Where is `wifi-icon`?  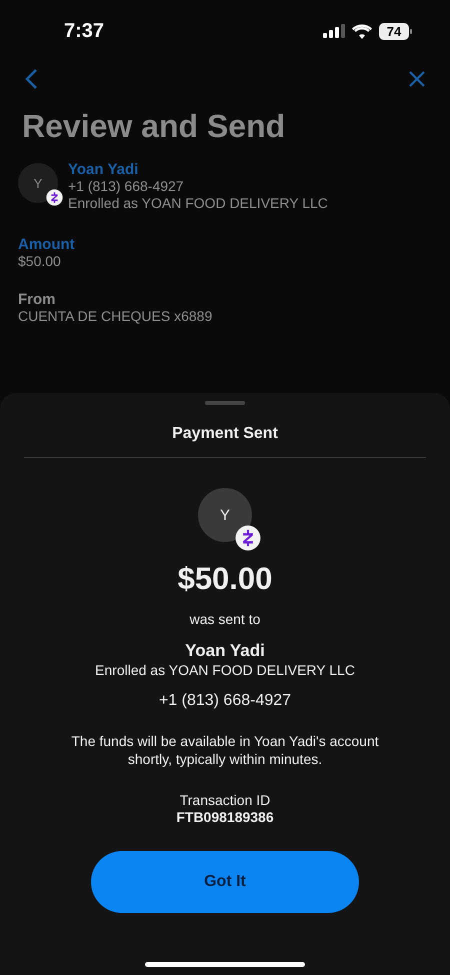
wifi-icon is located at coordinates (362, 31).